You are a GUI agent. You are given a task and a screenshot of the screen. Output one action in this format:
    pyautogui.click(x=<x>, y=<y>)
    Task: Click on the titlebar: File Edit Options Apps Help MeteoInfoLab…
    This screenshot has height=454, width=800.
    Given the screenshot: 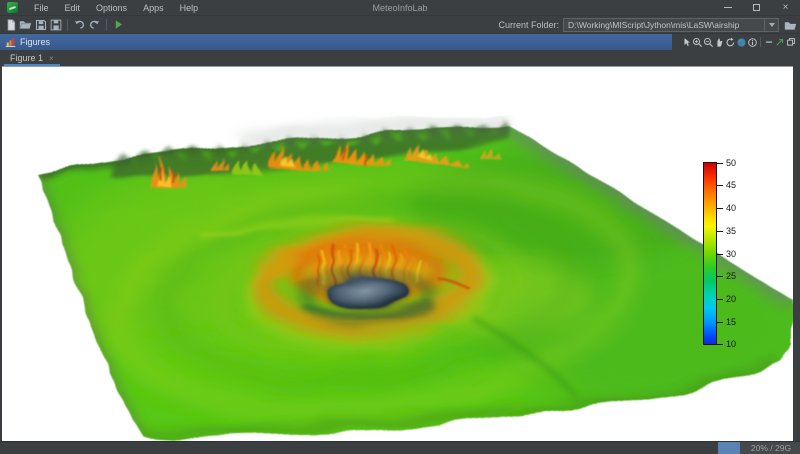 What is the action you would take?
    pyautogui.click(x=400, y=8)
    